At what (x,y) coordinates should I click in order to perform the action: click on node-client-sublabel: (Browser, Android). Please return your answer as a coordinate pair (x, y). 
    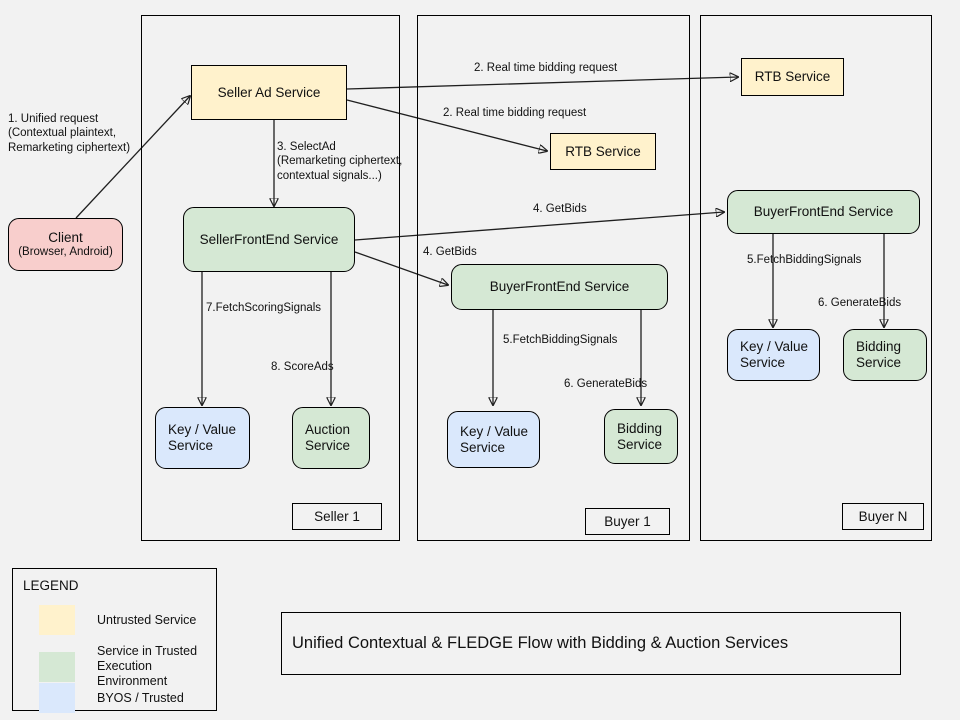
    Looking at the image, I should click on (65, 251).